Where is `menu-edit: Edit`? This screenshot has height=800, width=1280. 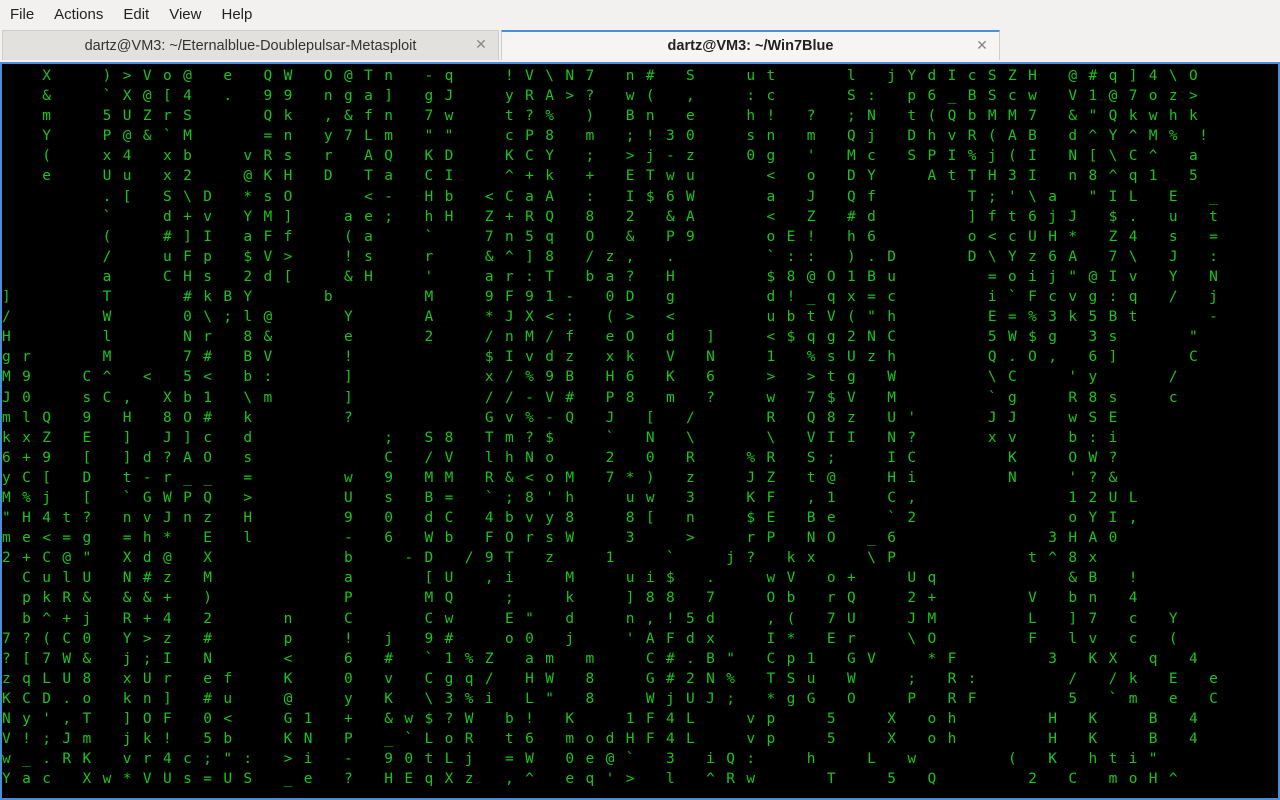 menu-edit: Edit is located at coordinates (136, 14).